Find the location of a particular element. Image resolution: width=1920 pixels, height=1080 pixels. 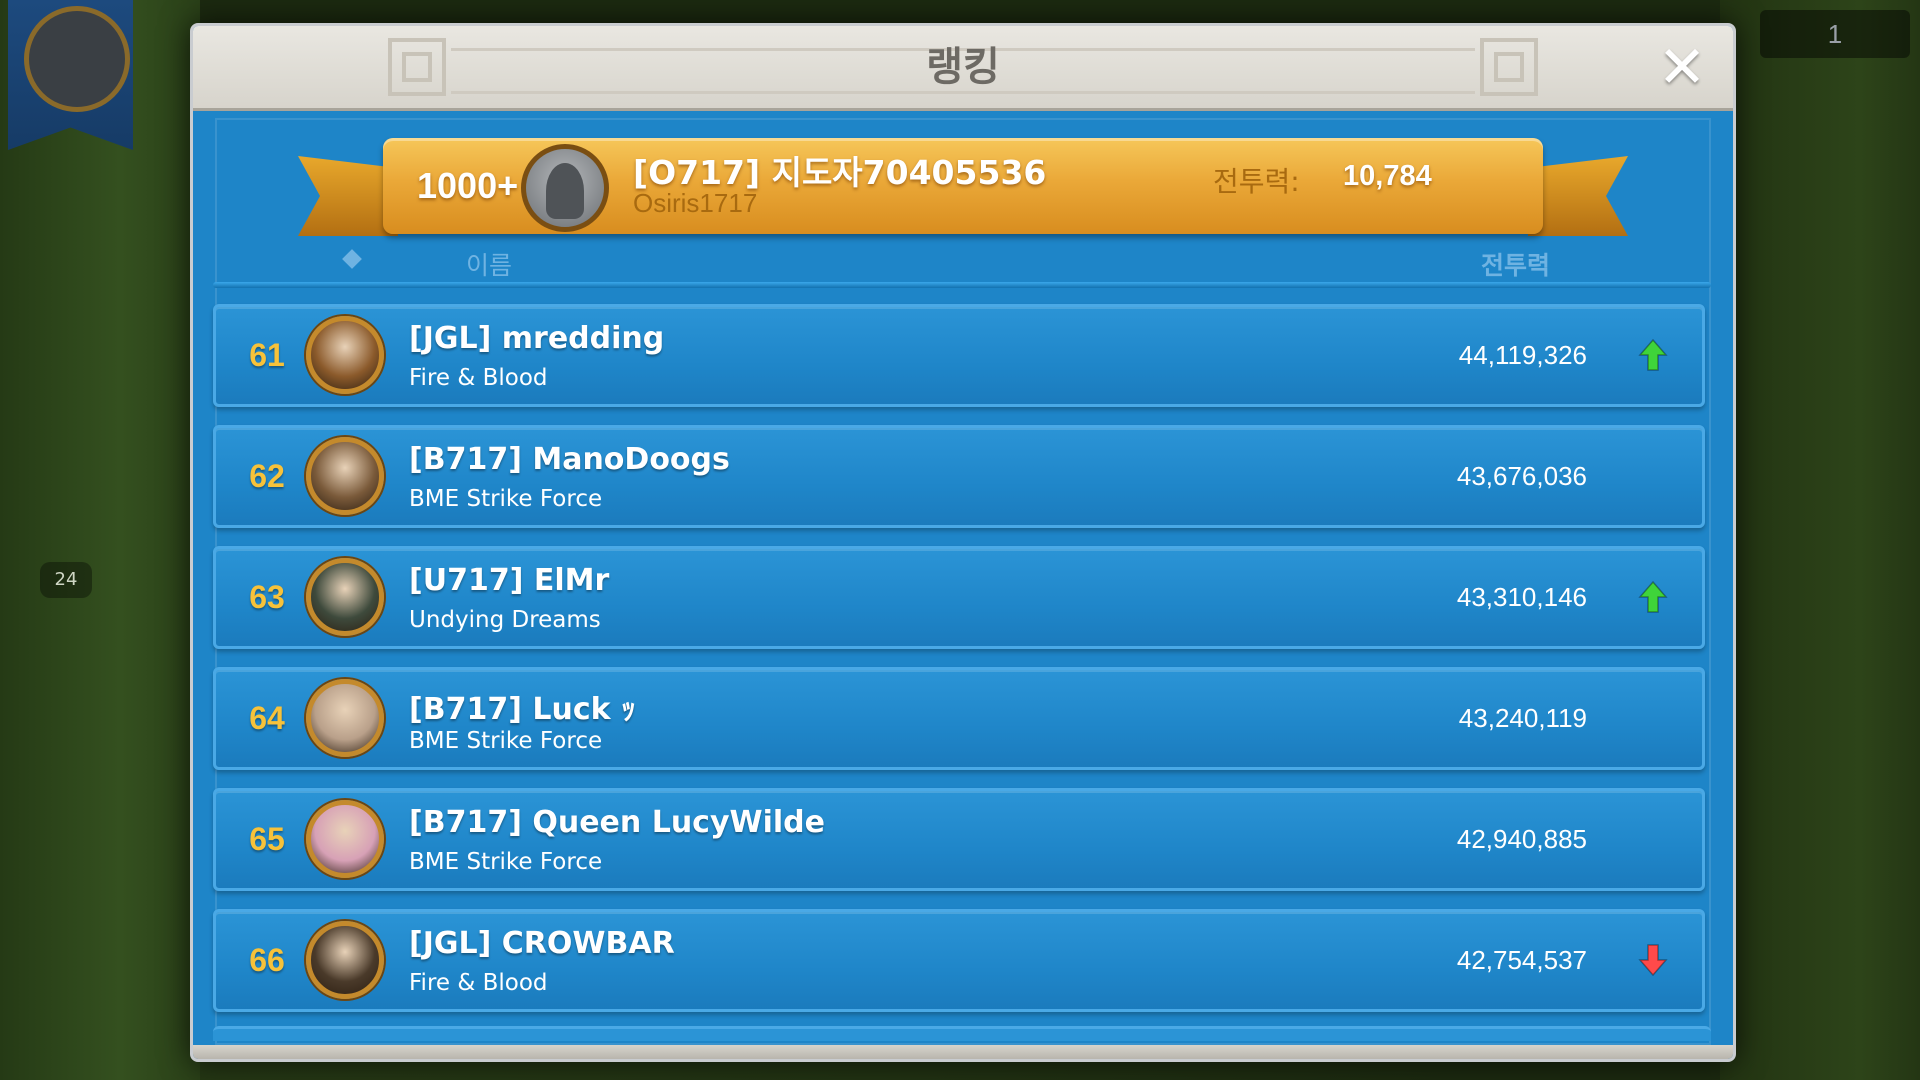

next-row-peek is located at coordinates (962, 1033).